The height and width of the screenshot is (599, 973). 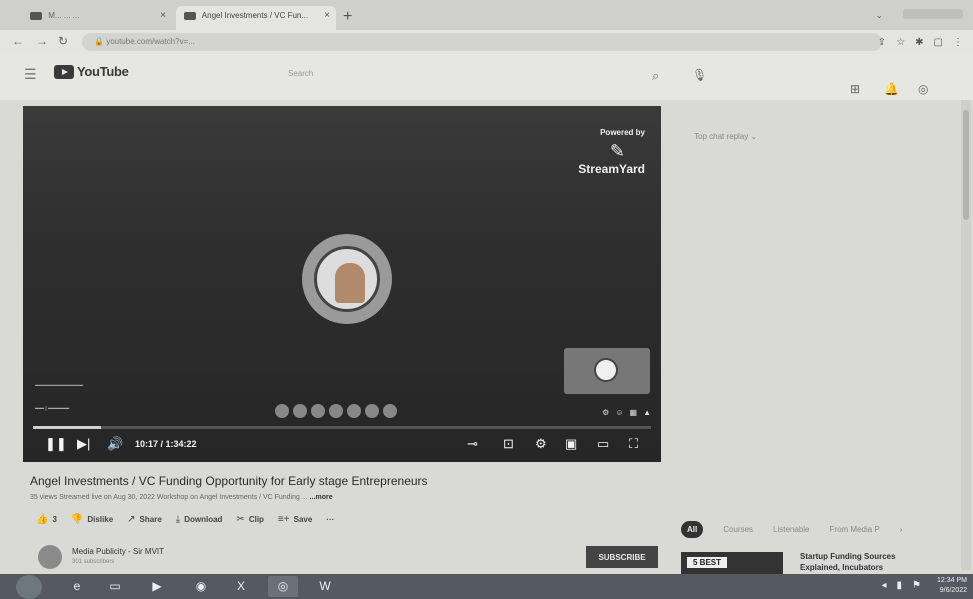 I want to click on account-icon: ◎, so click(x=923, y=89).